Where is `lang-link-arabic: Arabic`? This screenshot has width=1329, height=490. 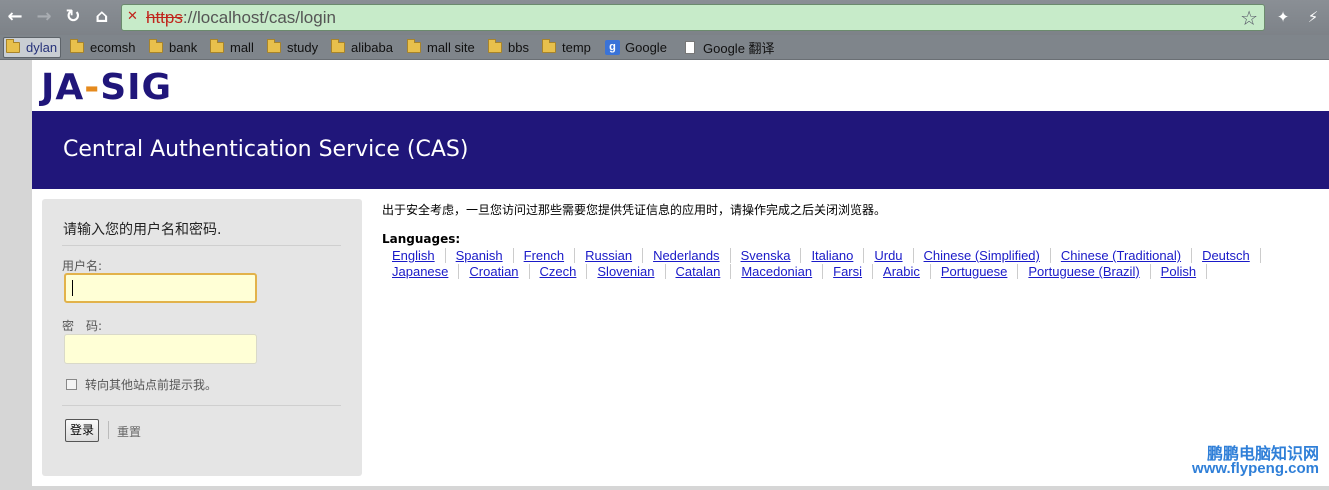
lang-link-arabic: Arabic is located at coordinates (902, 271).